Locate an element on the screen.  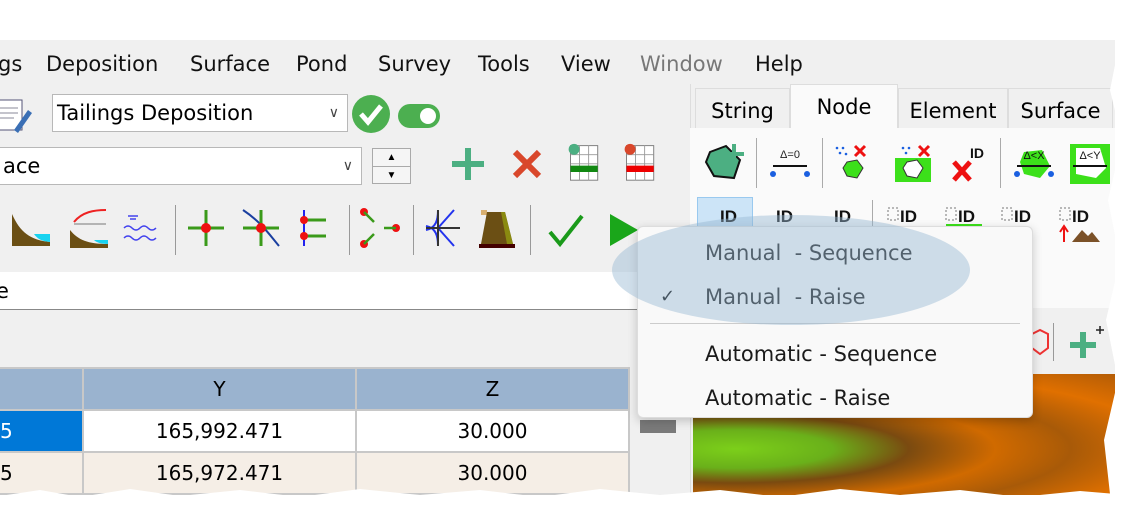
move-node-on-line-icon is located at coordinates (261, 228).